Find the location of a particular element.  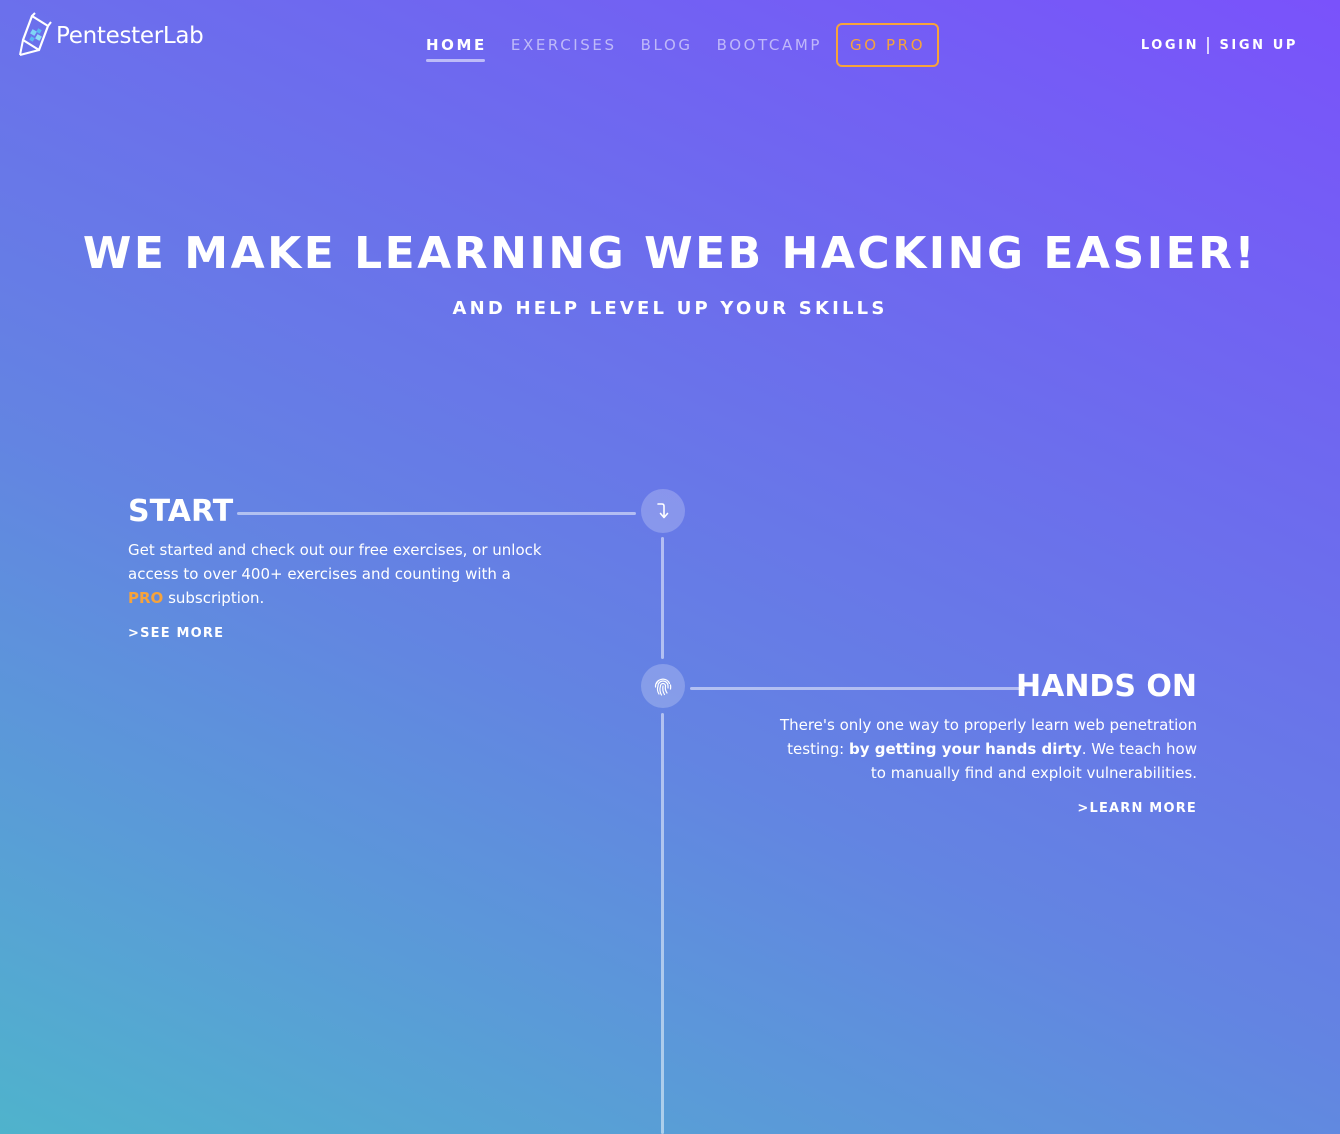

start-text-part2: subscription. is located at coordinates (214, 598).